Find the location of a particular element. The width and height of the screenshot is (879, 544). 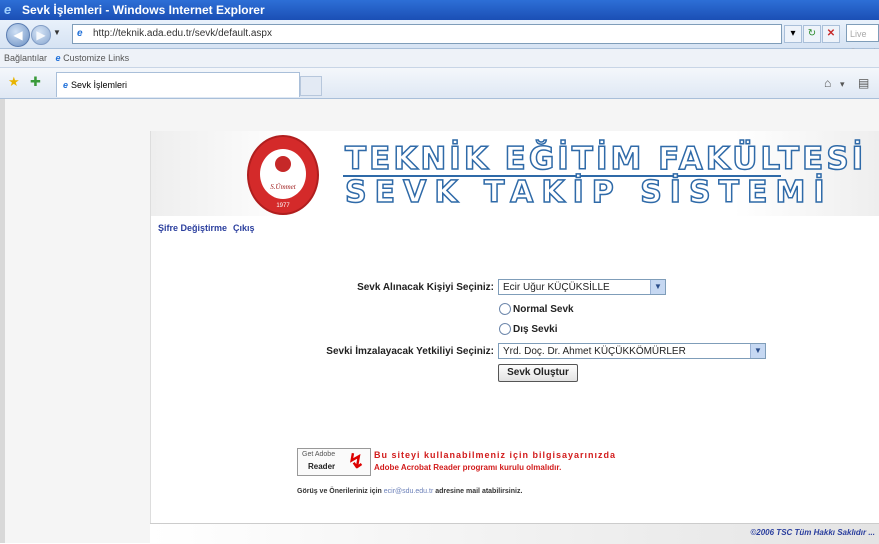

address-dropdown-icon: ▾ is located at coordinates (793, 34).